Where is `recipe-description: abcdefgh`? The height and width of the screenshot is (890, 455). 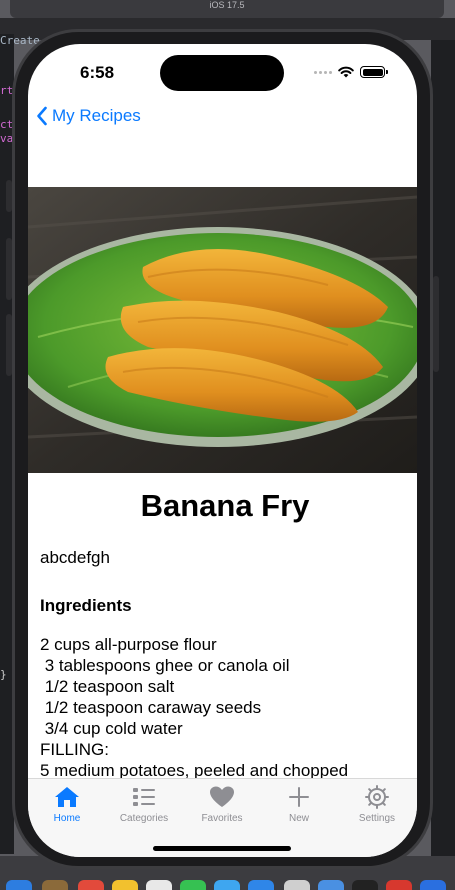
recipe-description: abcdefgh is located at coordinates (75, 557).